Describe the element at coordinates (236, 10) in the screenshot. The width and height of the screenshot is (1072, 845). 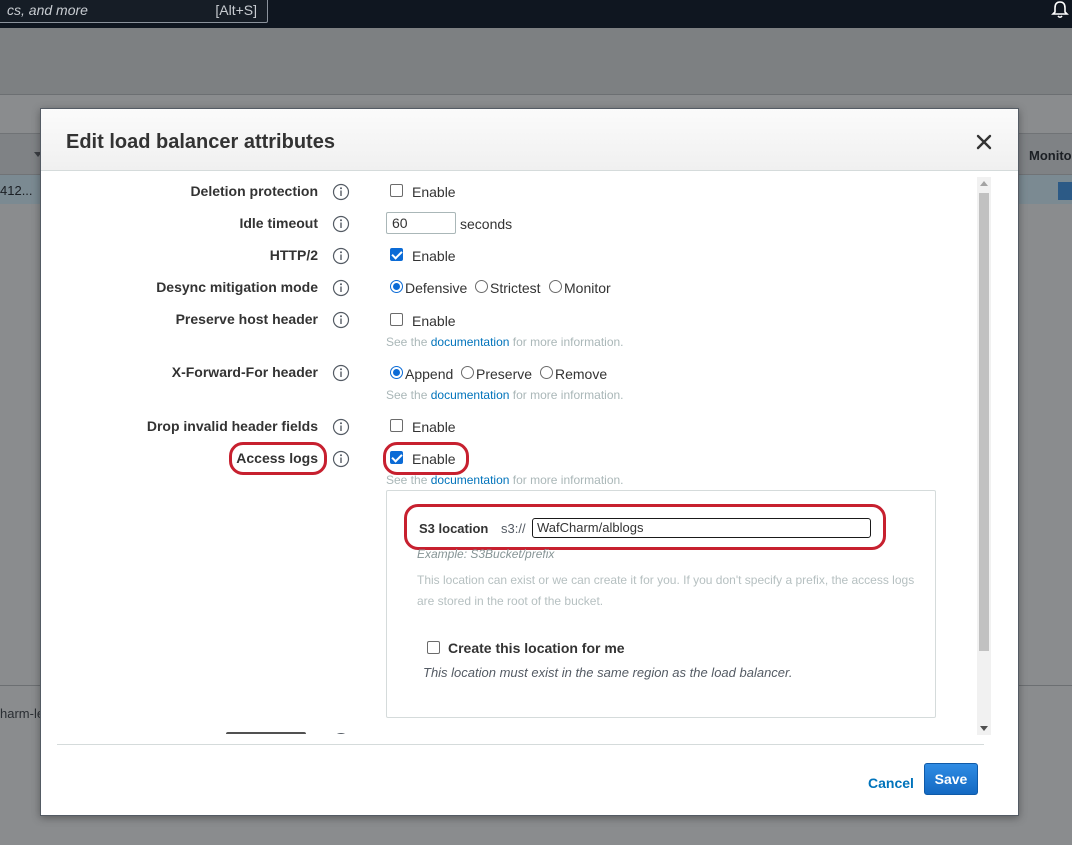
I see `search-shortcut-hint: [Alt+S]` at that location.